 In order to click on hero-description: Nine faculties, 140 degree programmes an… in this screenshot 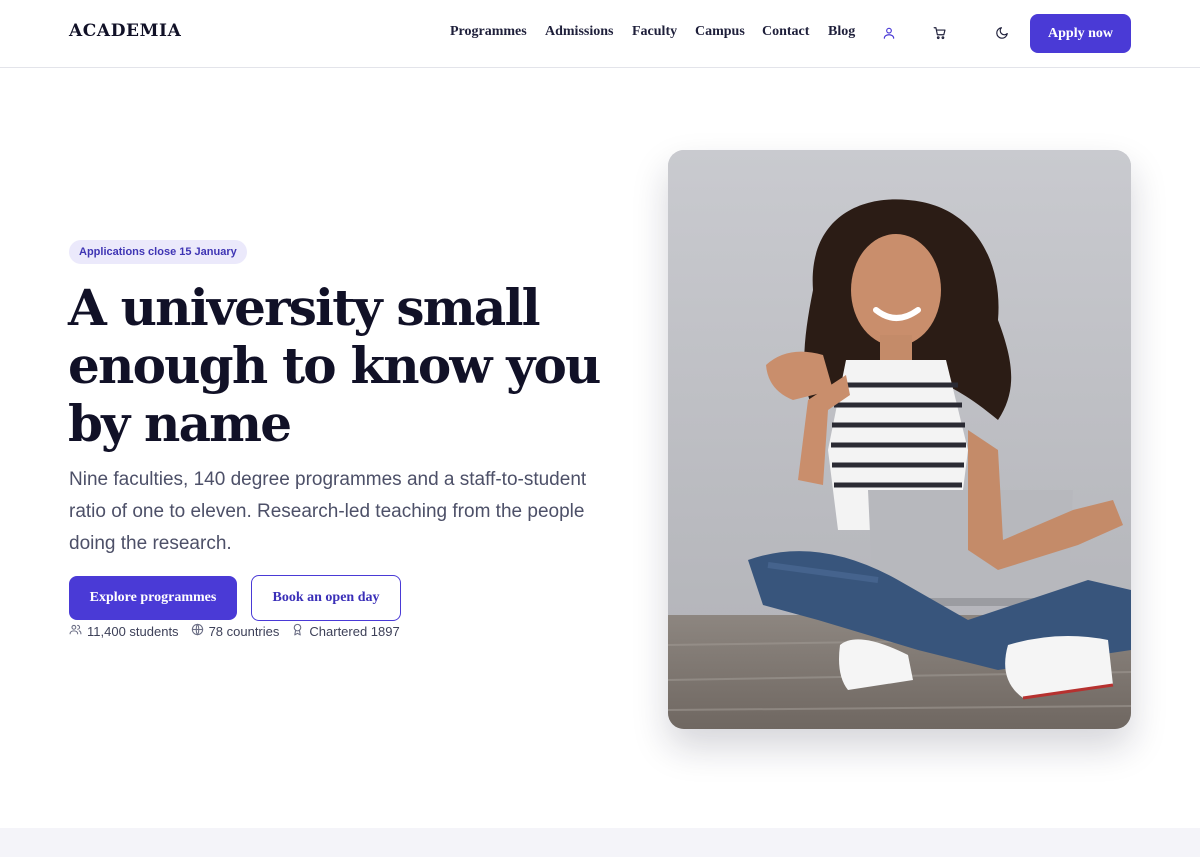, I will do `click(328, 511)`.